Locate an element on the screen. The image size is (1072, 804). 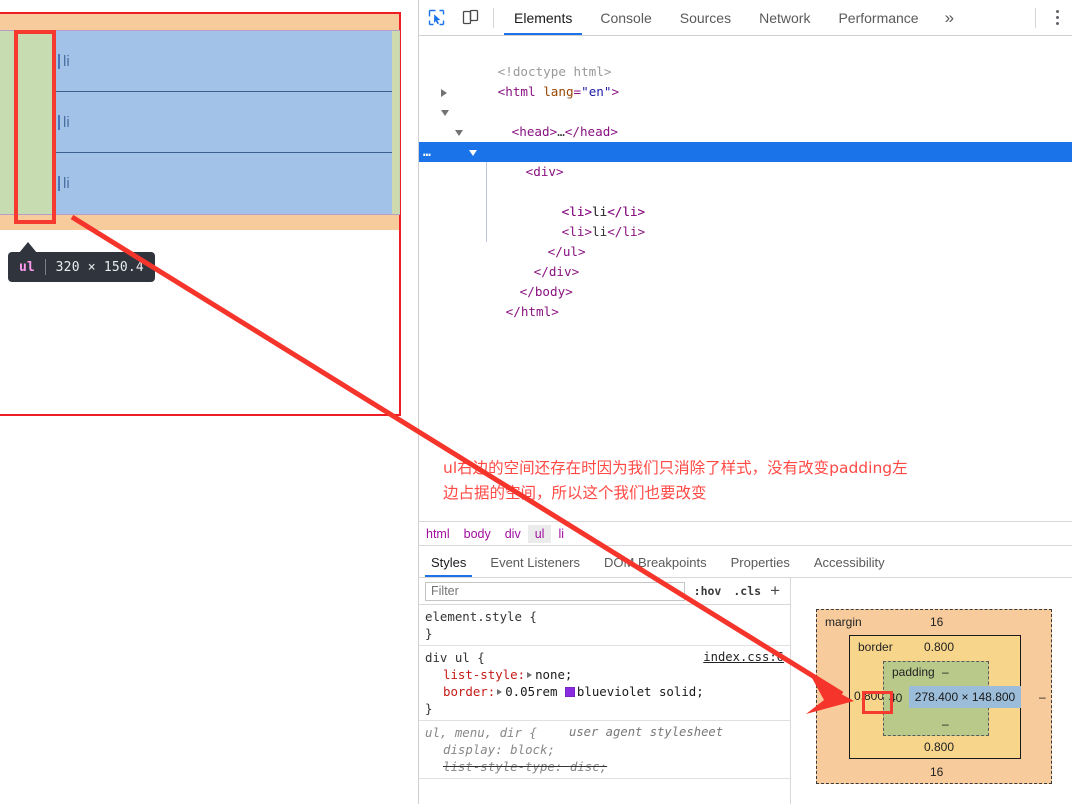
tab-sources: Sources is located at coordinates (705, 17).